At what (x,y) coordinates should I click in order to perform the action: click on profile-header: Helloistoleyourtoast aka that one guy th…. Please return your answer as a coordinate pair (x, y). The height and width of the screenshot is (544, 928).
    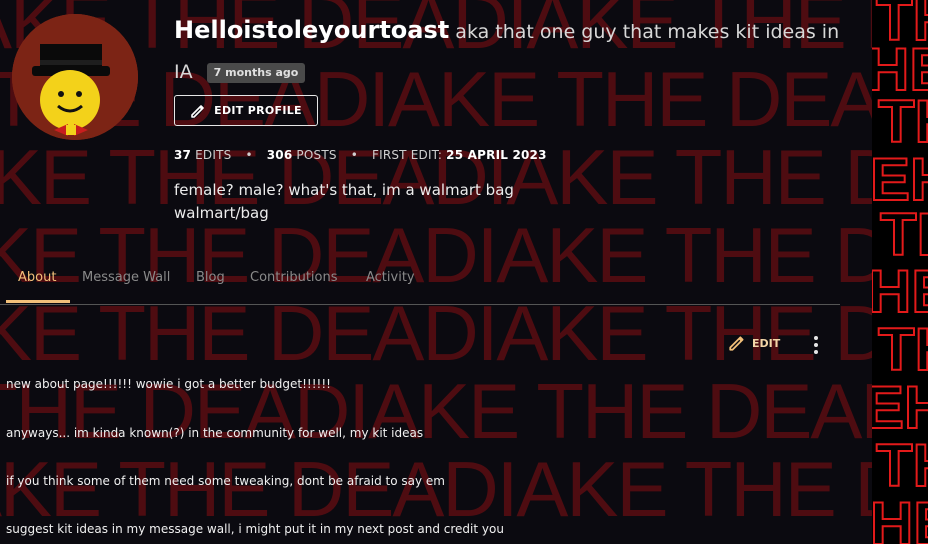
    Looking at the image, I should click on (514, 51).